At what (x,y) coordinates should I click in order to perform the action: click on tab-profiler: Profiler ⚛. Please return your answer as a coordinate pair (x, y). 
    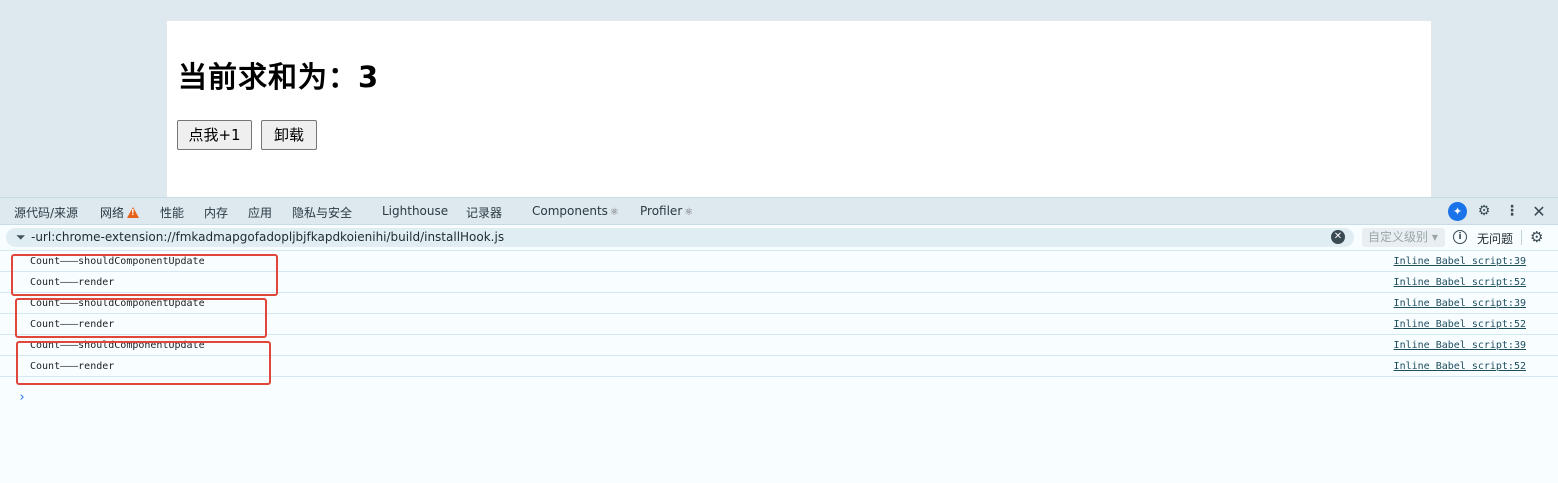
    Looking at the image, I should click on (666, 211).